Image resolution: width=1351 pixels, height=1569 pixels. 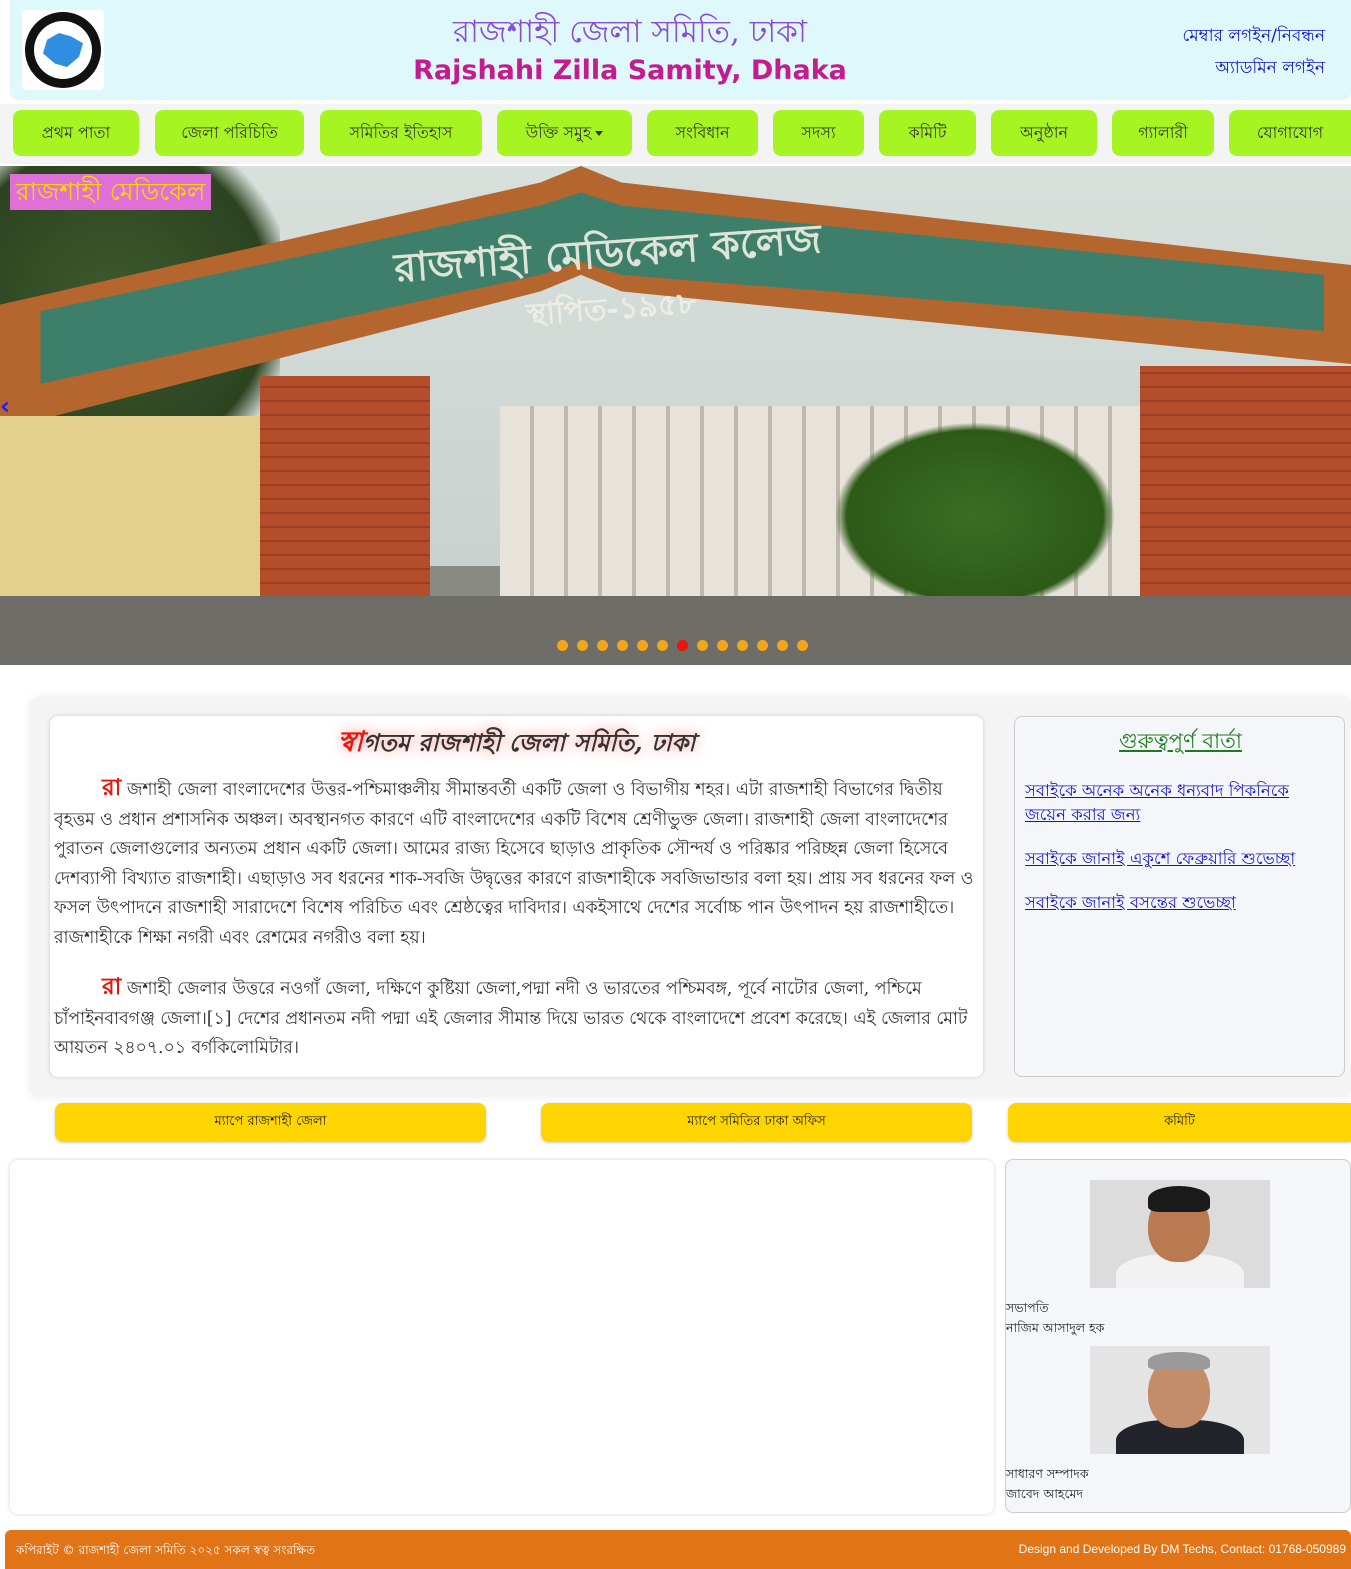 I want to click on slide-ground, so click(x=675, y=630).